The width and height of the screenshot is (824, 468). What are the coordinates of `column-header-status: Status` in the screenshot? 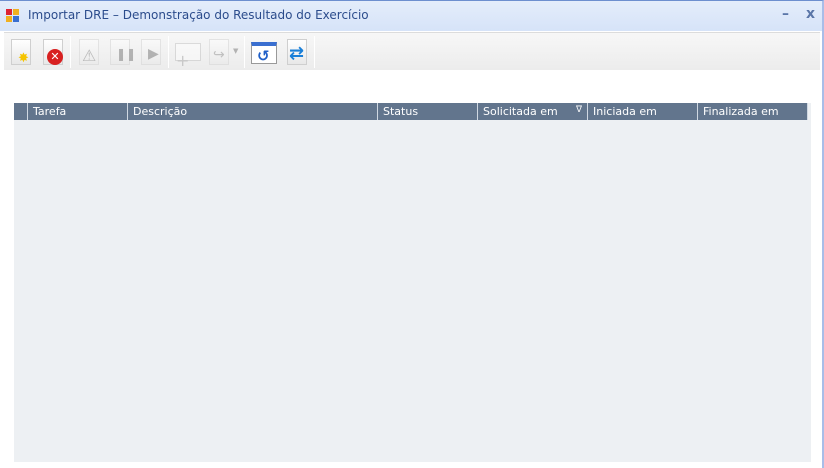 It's located at (428, 111).